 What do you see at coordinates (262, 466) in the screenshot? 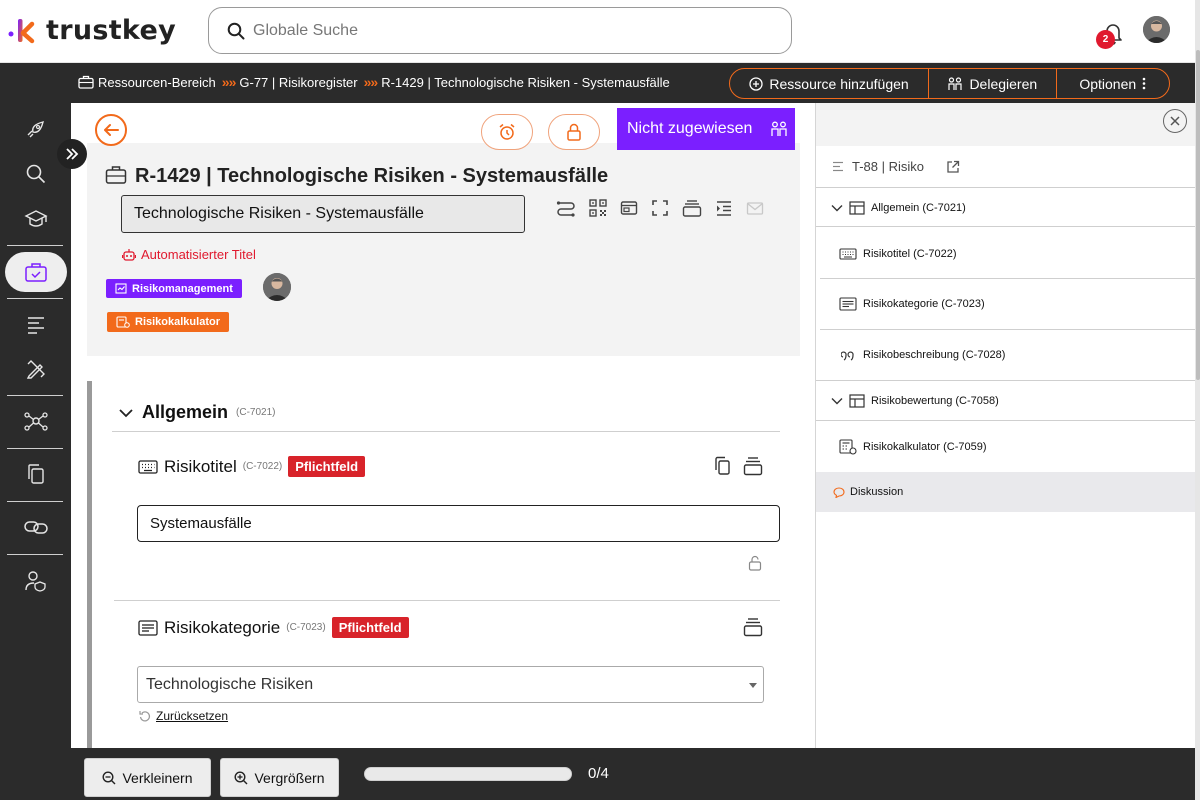
I see `field-code: (C-7022)` at bounding box center [262, 466].